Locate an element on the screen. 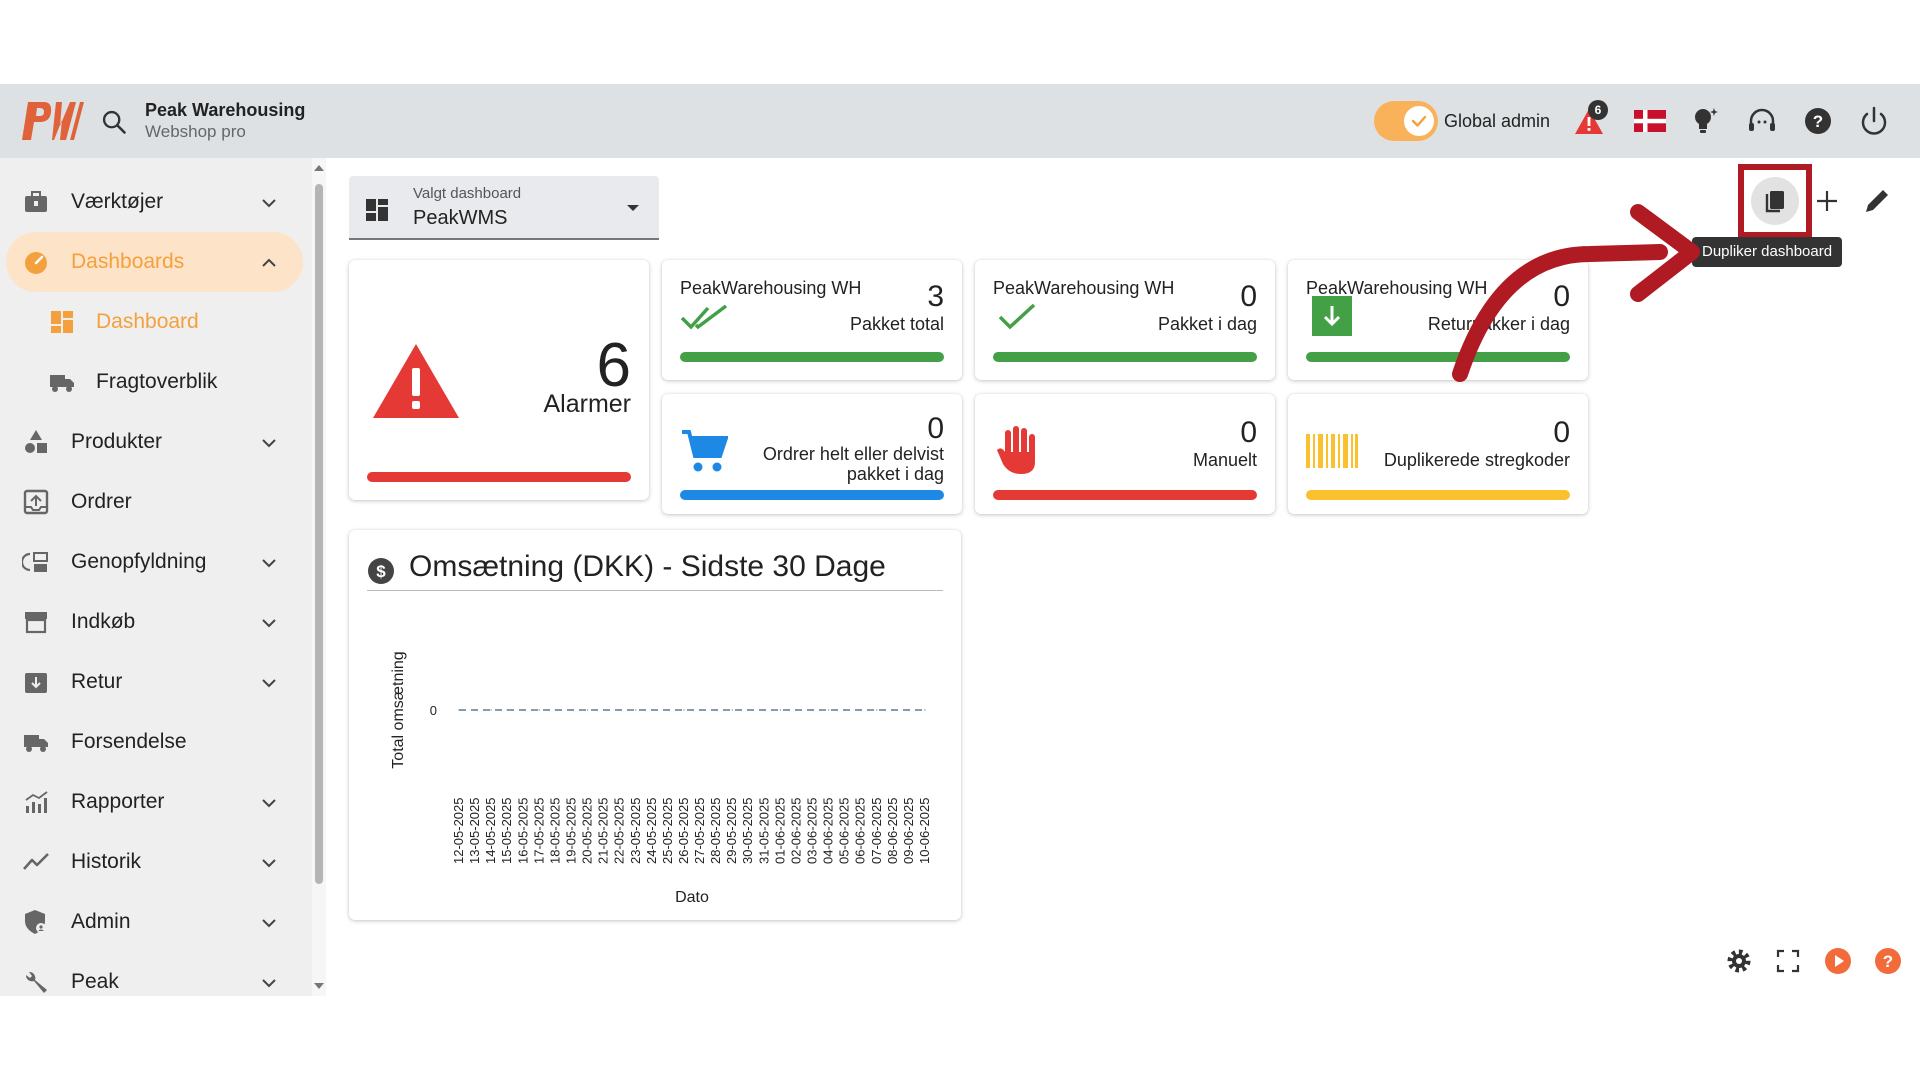 Image resolution: width=1920 pixels, height=1080 pixels. fullscreen-icon is located at coordinates (1788, 961).